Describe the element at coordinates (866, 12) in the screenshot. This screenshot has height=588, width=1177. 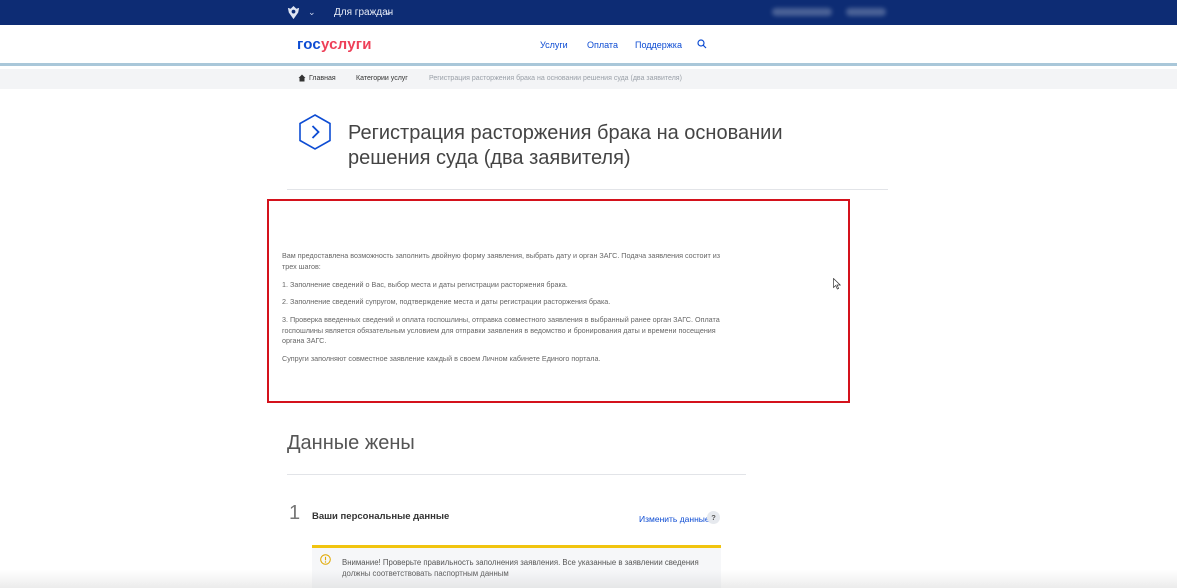
I see `user-menu-blurred` at that location.